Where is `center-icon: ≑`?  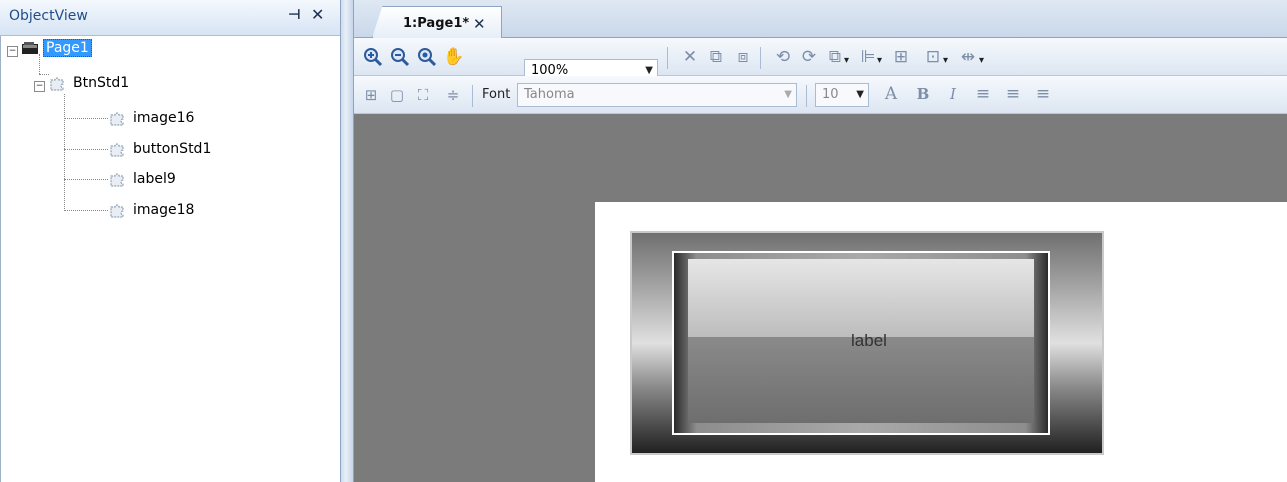 center-icon: ≑ is located at coordinates (453, 95).